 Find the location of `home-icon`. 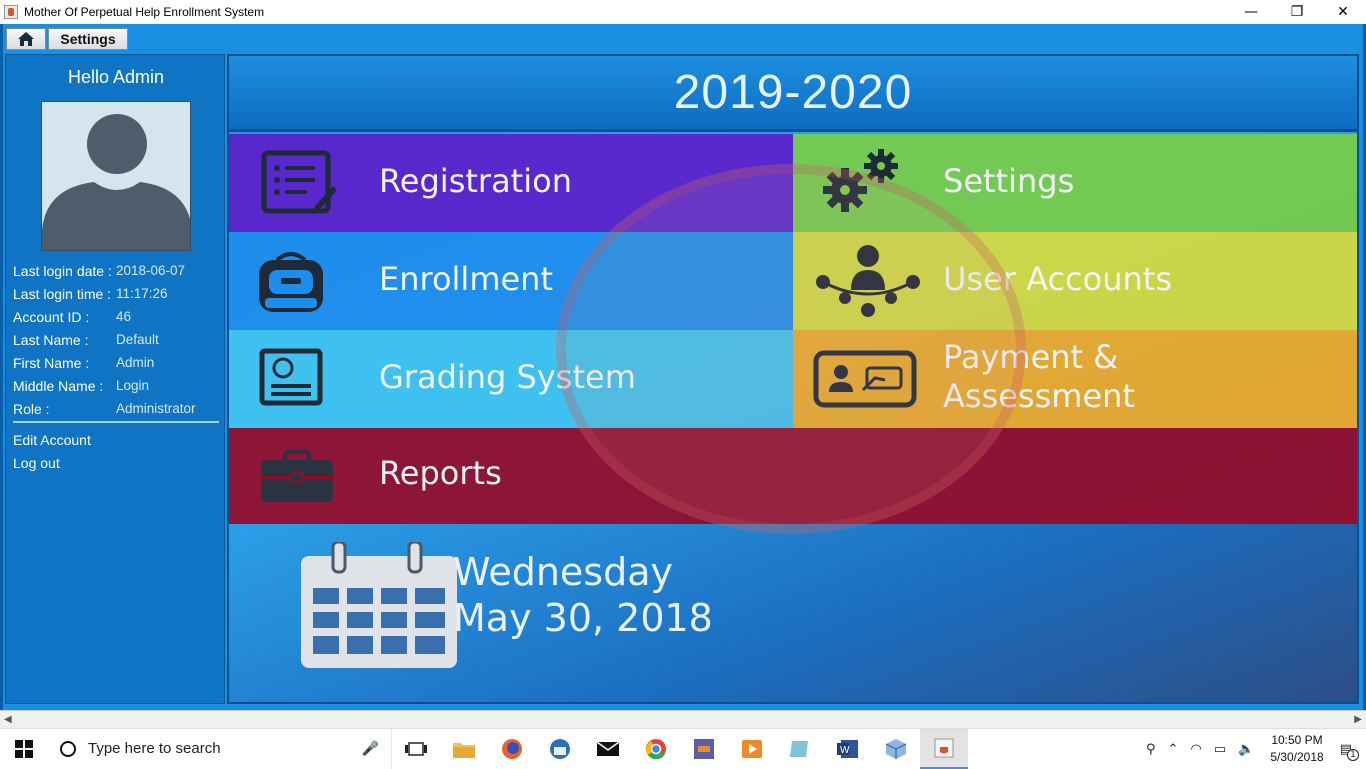

home-icon is located at coordinates (26, 39).